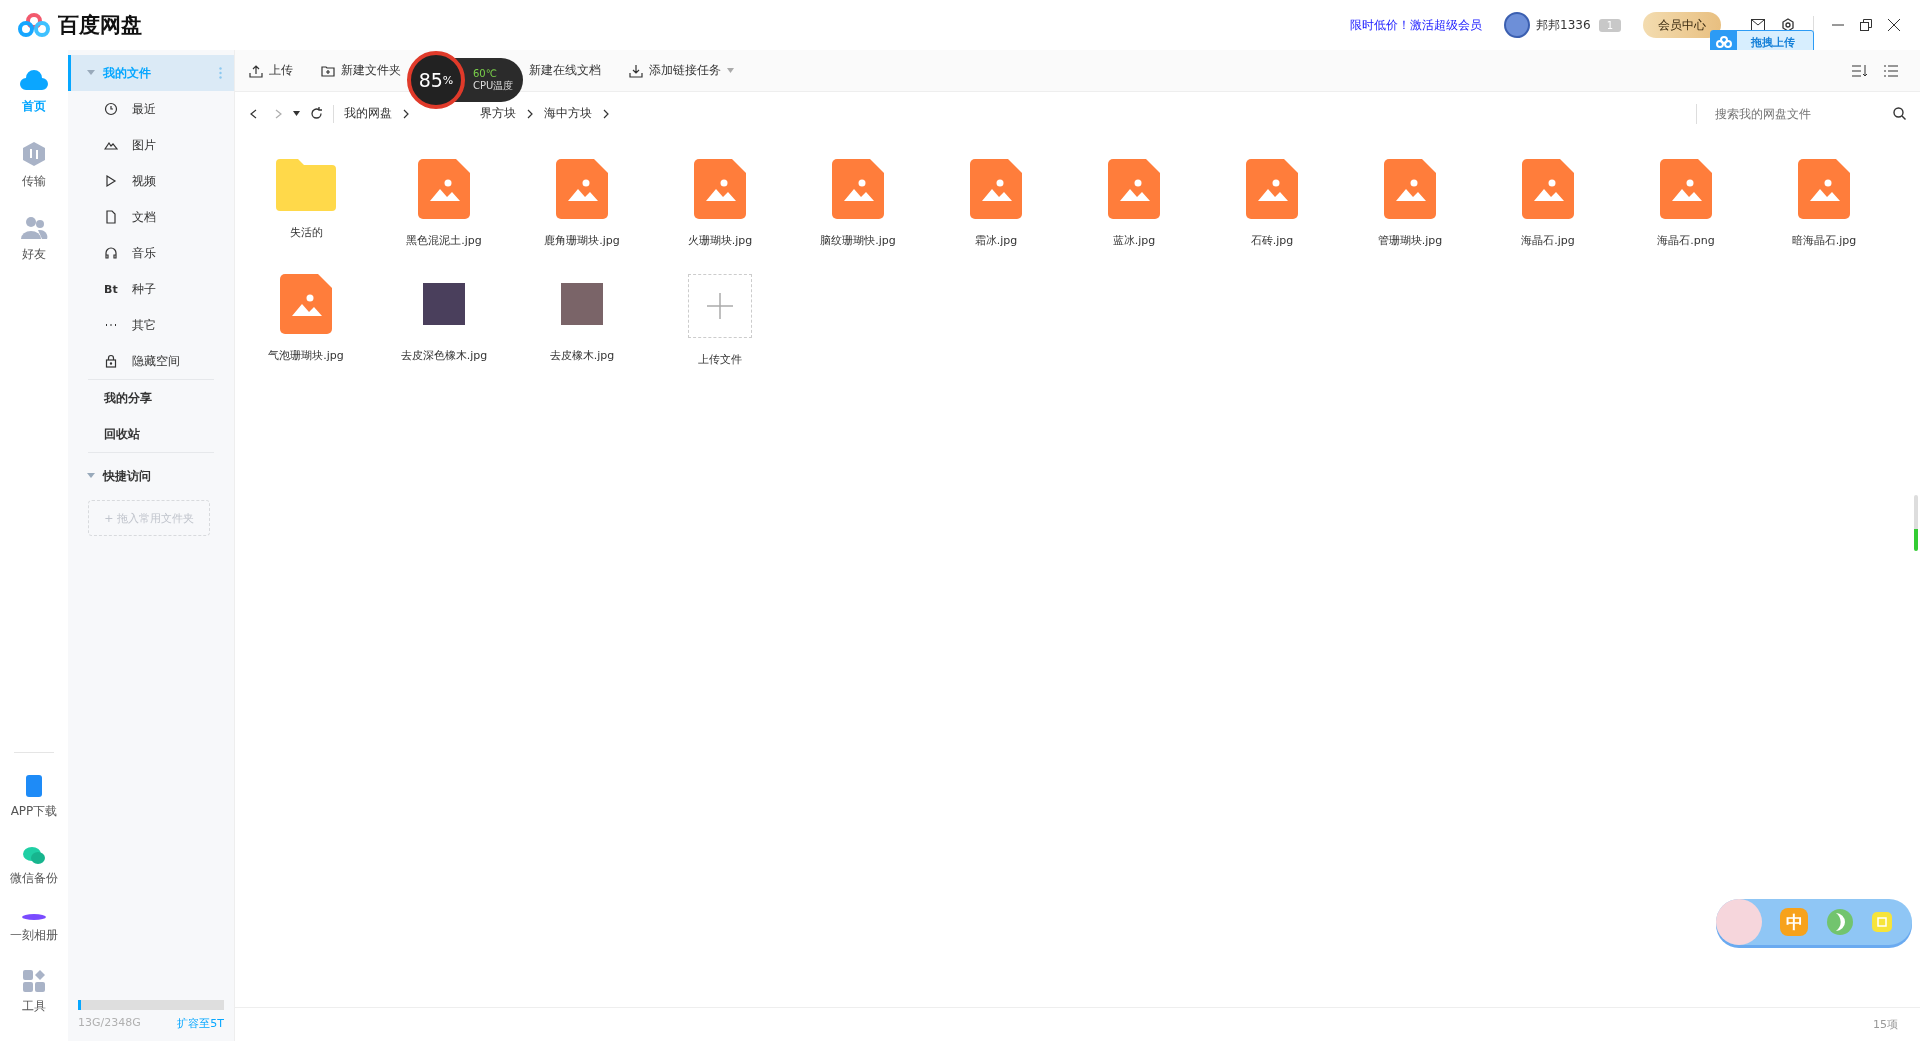 The image size is (1920, 1041). I want to click on sidebar-item: 音乐, so click(151, 253).